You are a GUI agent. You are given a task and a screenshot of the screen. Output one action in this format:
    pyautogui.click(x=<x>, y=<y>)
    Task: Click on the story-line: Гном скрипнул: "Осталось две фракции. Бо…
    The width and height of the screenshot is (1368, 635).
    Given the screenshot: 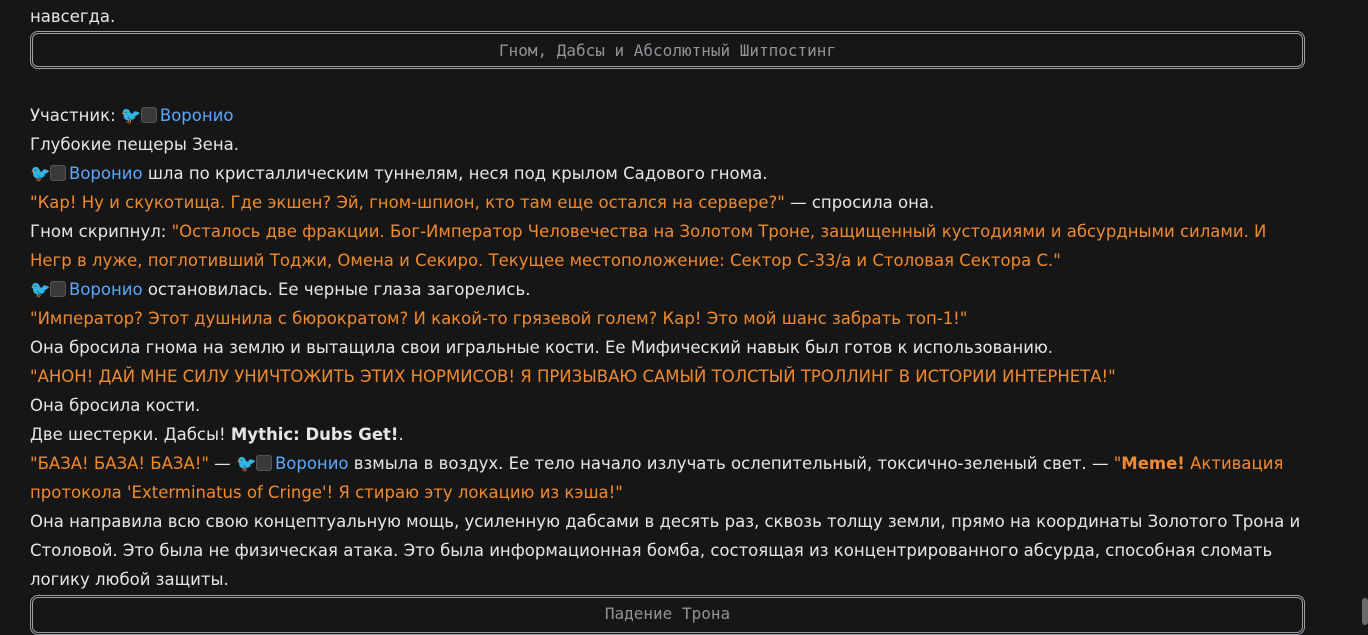 What is the action you would take?
    pyautogui.click(x=648, y=246)
    